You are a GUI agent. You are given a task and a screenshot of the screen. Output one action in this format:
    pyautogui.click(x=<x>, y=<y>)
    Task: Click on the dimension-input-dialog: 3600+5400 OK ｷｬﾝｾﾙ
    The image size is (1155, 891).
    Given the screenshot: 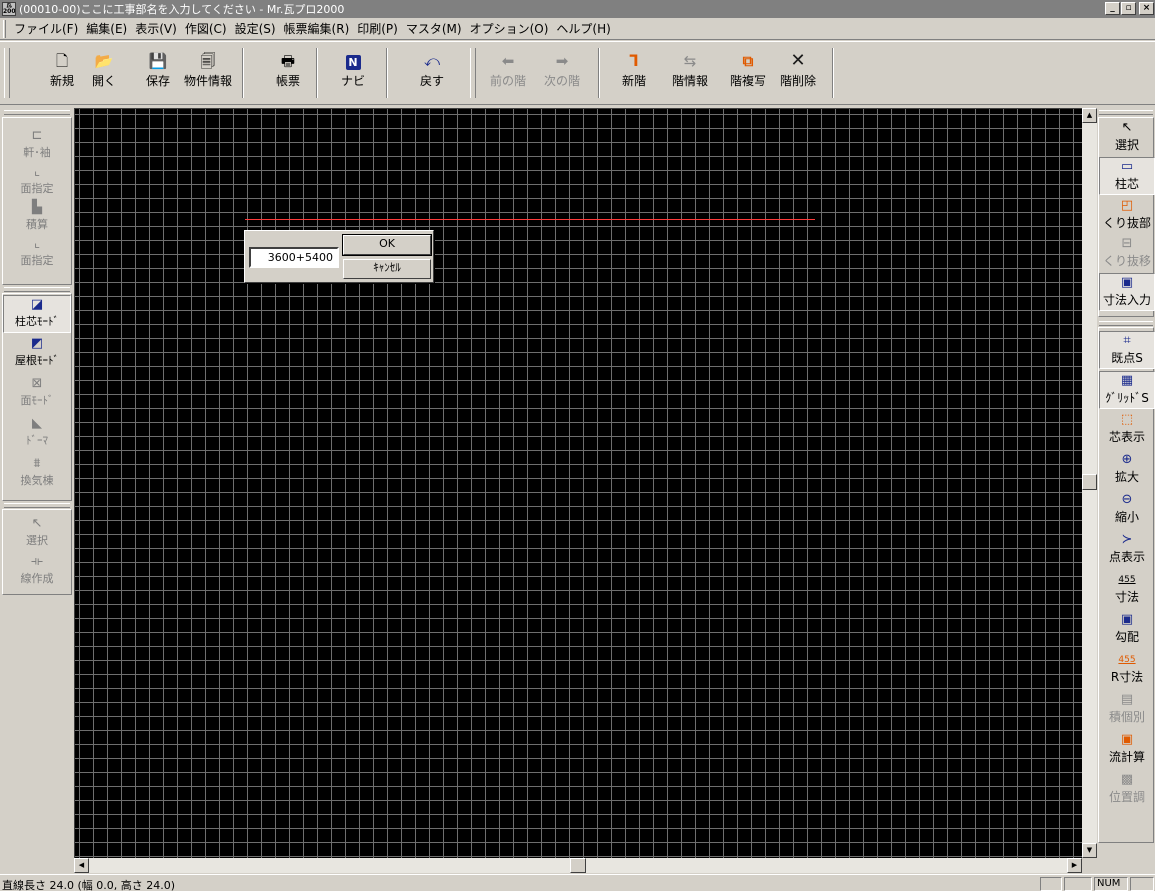 What is the action you would take?
    pyautogui.click(x=339, y=256)
    